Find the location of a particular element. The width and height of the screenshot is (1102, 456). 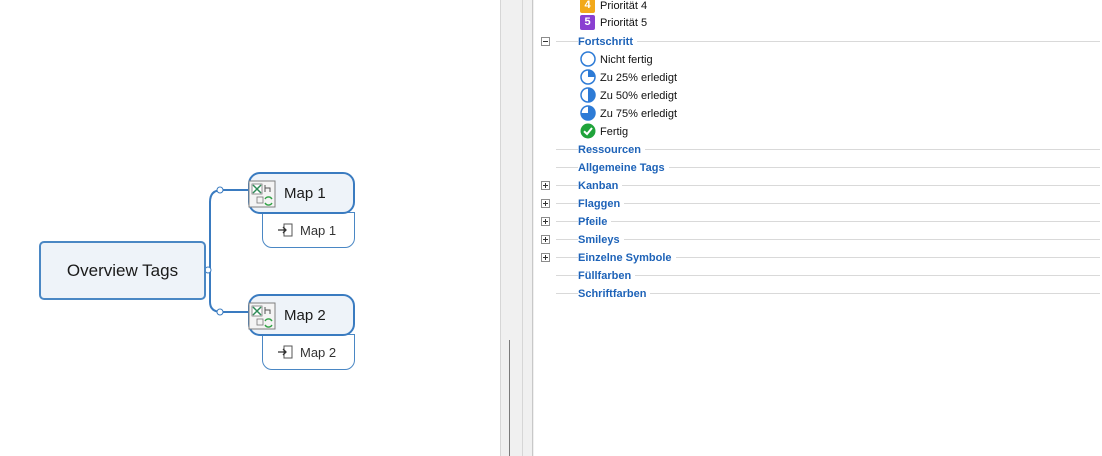

tag-label: Fertig is located at coordinates (614, 132).